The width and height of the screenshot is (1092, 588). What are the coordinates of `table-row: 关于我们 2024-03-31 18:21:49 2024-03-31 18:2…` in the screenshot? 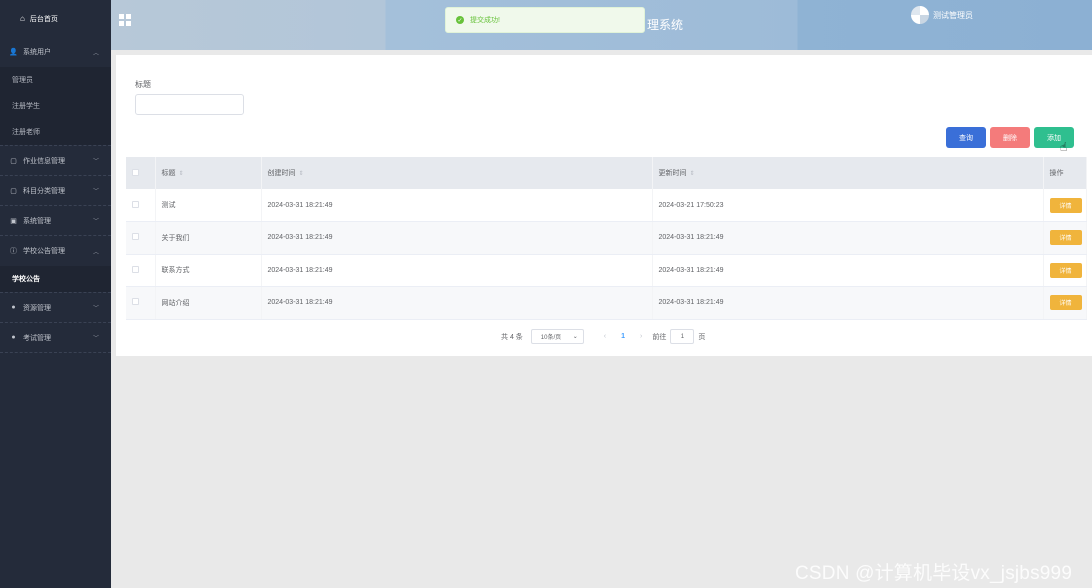 It's located at (606, 238).